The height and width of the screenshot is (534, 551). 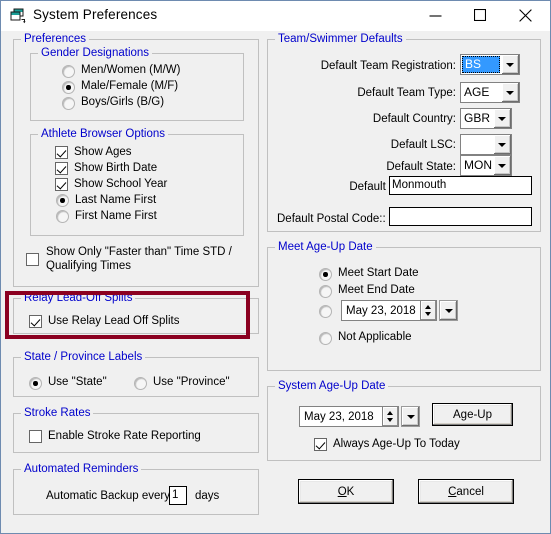 I want to click on checkbox-show-school-year, so click(x=61, y=184).